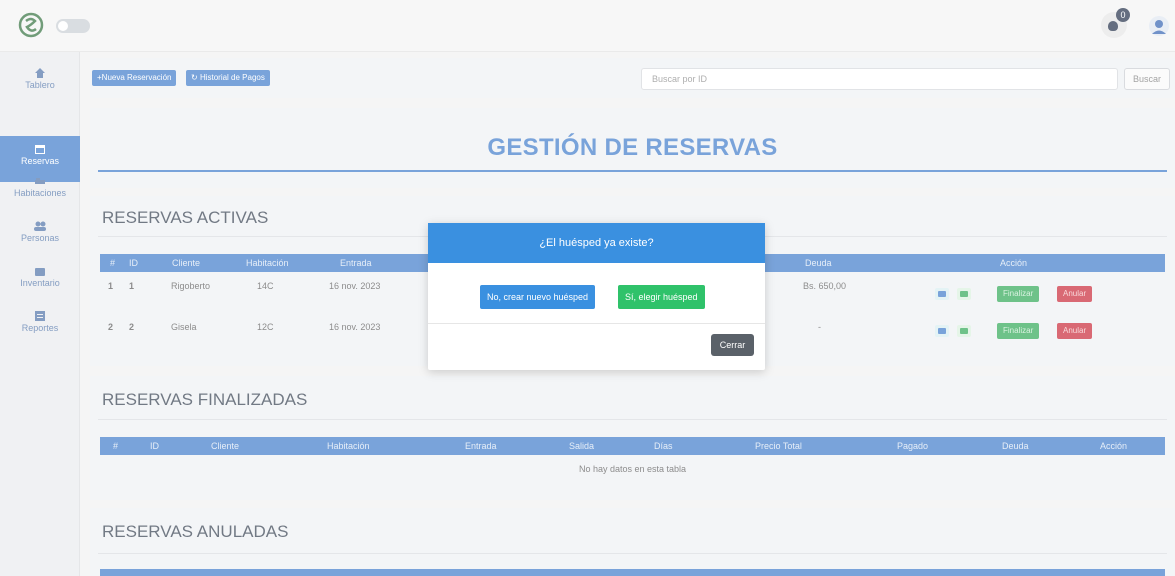 The height and width of the screenshot is (576, 1175). Describe the element at coordinates (538, 297) in the screenshot. I see `create-new-guest-button: No, crear nuevo huésped` at that location.